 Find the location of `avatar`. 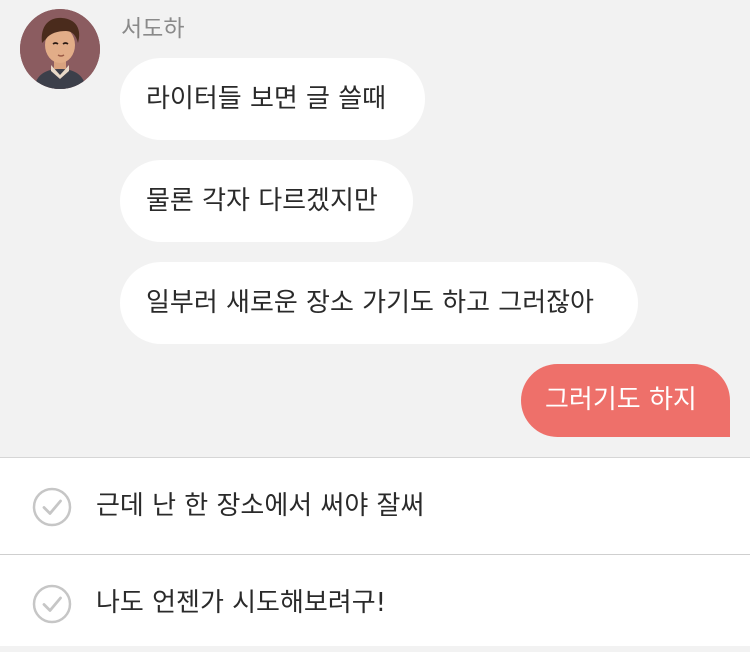

avatar is located at coordinates (60, 49).